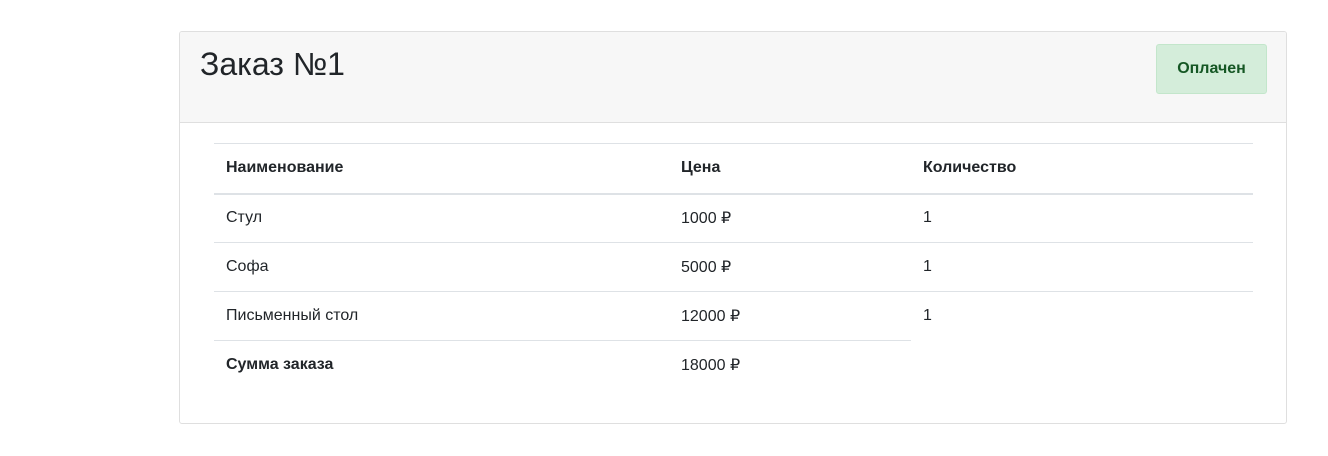 This screenshot has width=1328, height=456. What do you see at coordinates (280, 365) in the screenshot?
I see `order-total-label: Сумма заказа` at bounding box center [280, 365].